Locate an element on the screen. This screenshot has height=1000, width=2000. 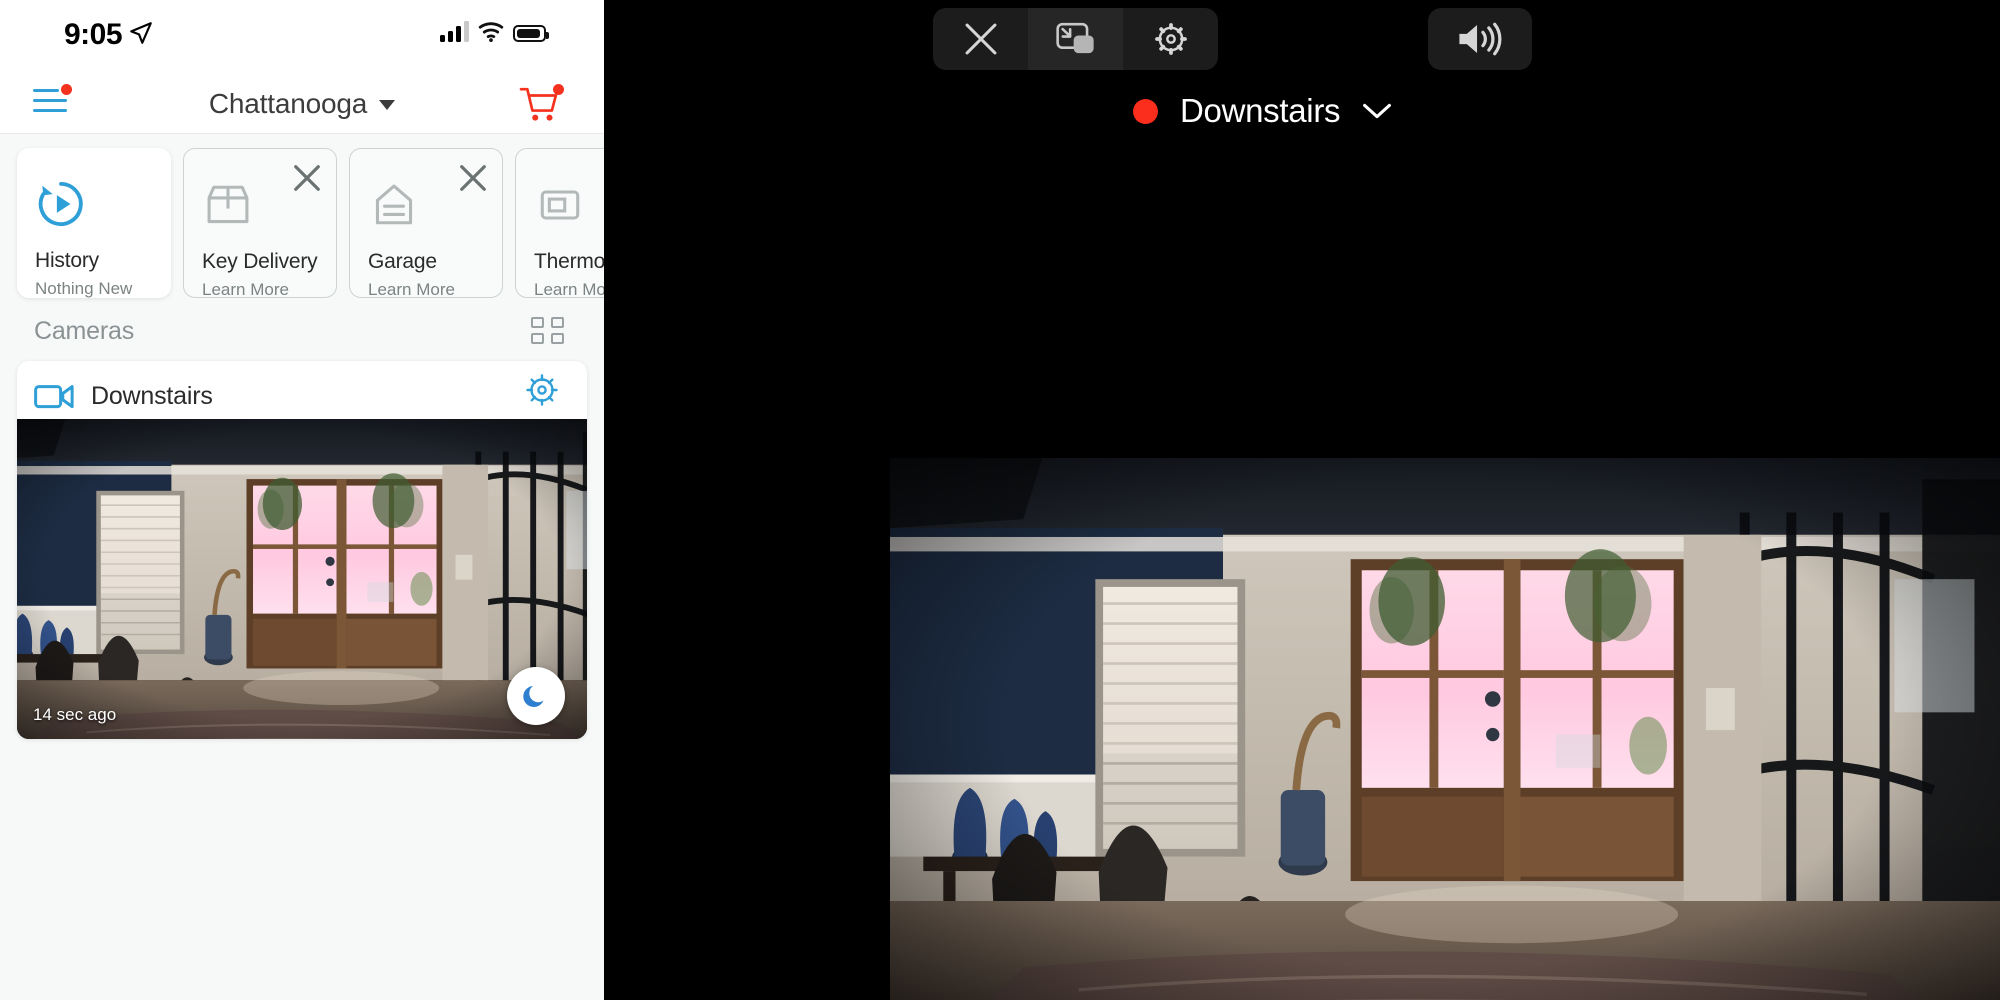
app-nav-bar: Chattanooga is located at coordinates (302, 103).